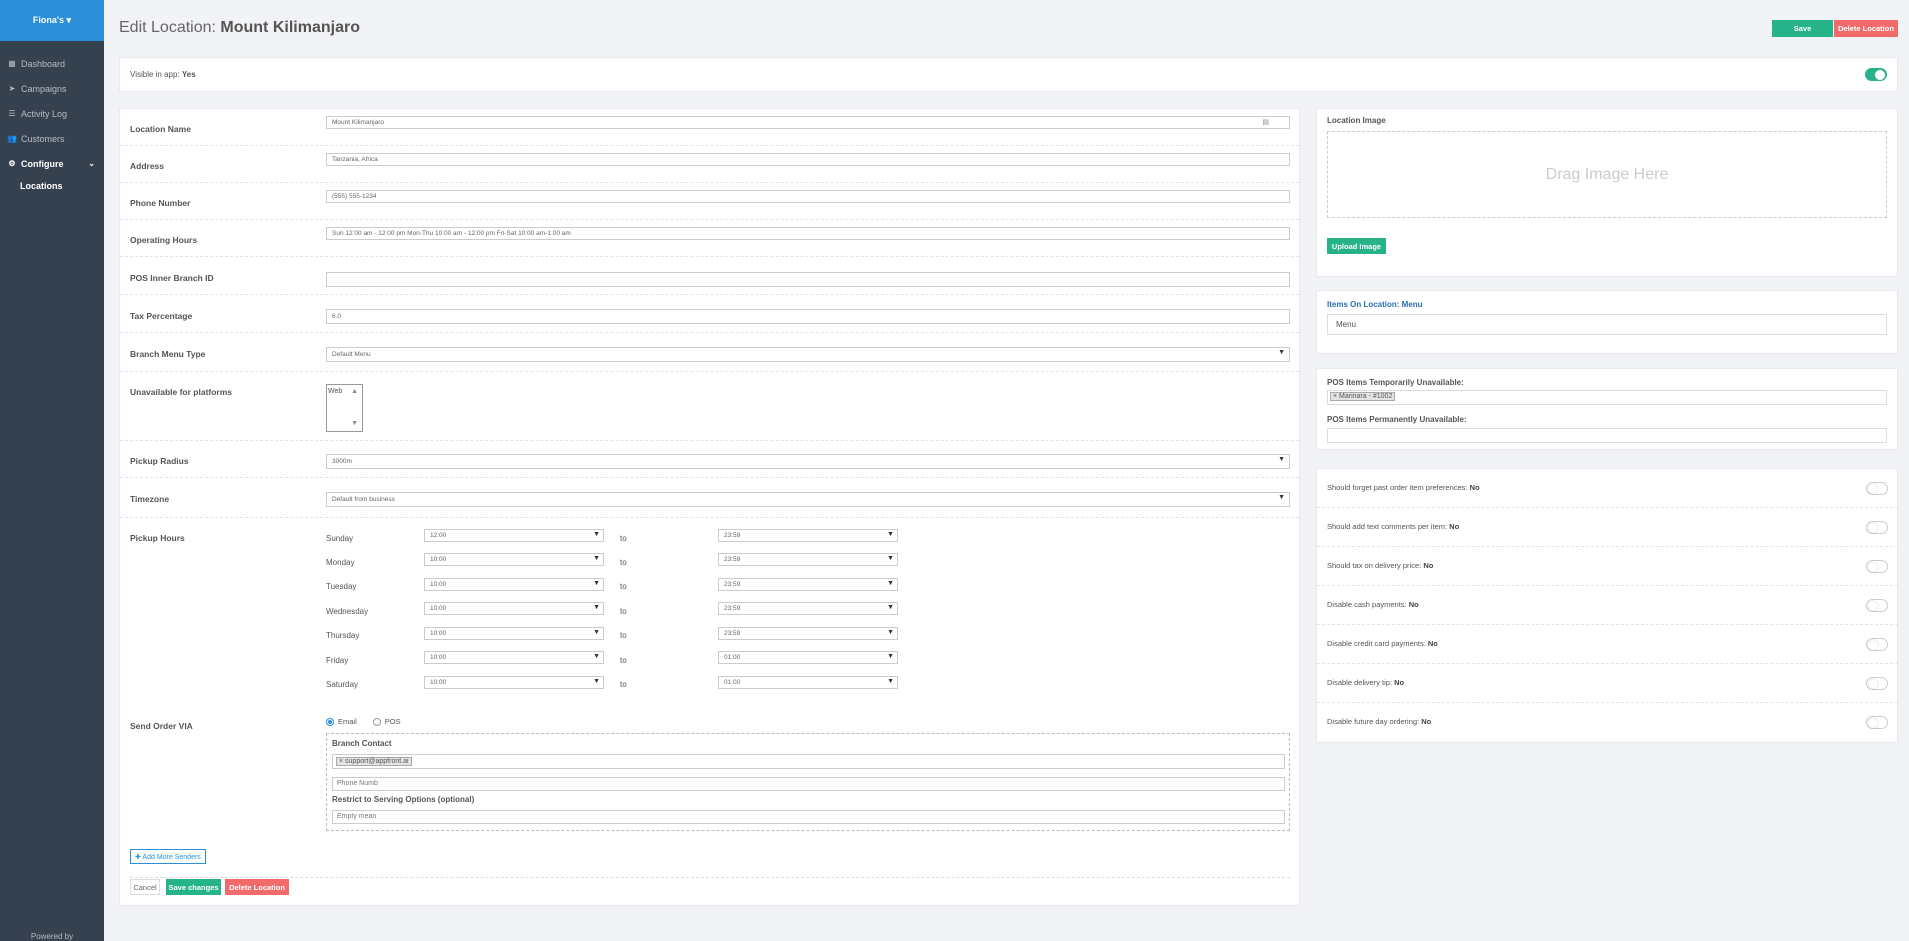  I want to click on tuesday-from-select: 10:00 ▼, so click(514, 584).